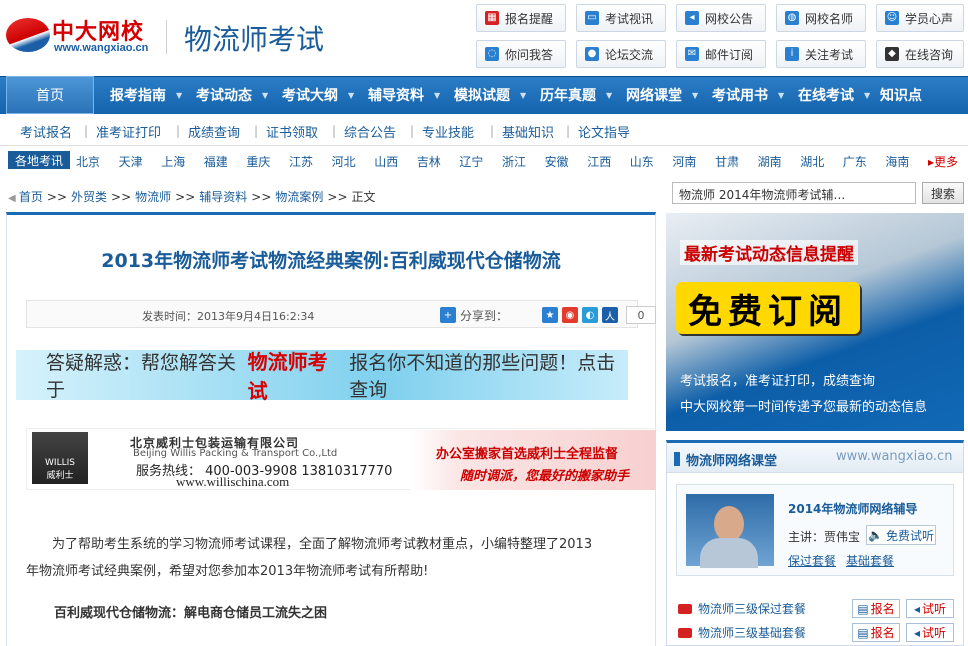 This screenshot has height=646, width=968. Describe the element at coordinates (855, 161) in the screenshot. I see `city-link: 广东` at that location.